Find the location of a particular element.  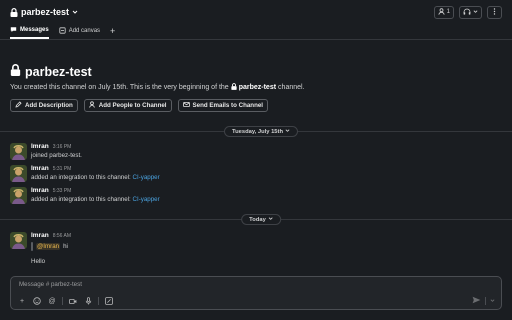

person-icon is located at coordinates (441, 12).